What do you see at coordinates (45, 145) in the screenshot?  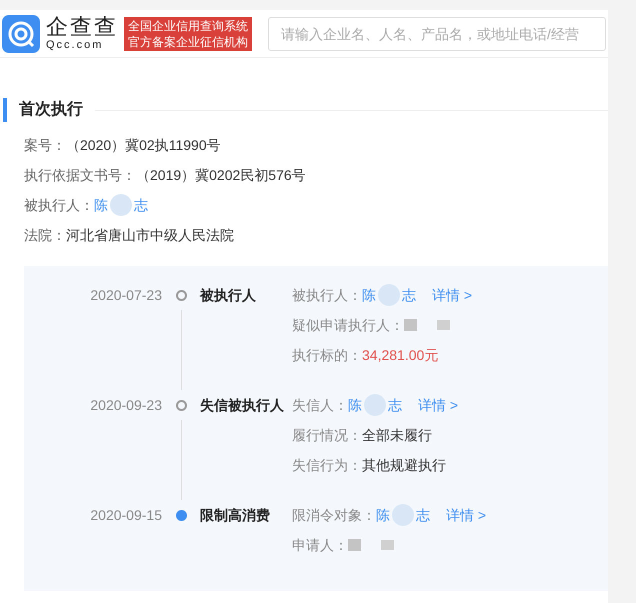 I see `field-label: 案号：` at bounding box center [45, 145].